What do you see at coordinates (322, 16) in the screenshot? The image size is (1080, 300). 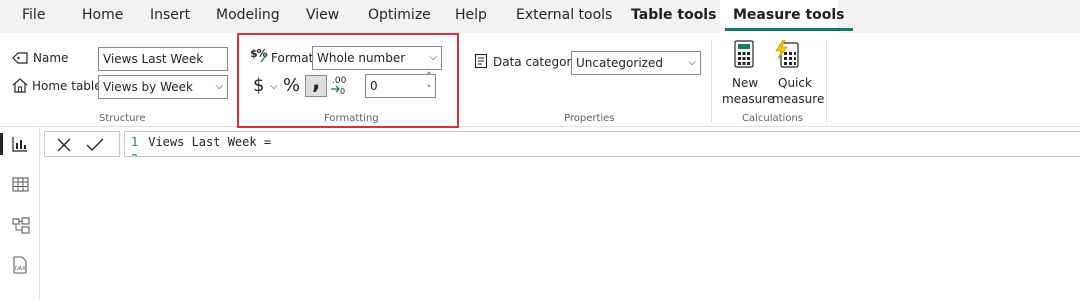 I see `menu-view: View` at bounding box center [322, 16].